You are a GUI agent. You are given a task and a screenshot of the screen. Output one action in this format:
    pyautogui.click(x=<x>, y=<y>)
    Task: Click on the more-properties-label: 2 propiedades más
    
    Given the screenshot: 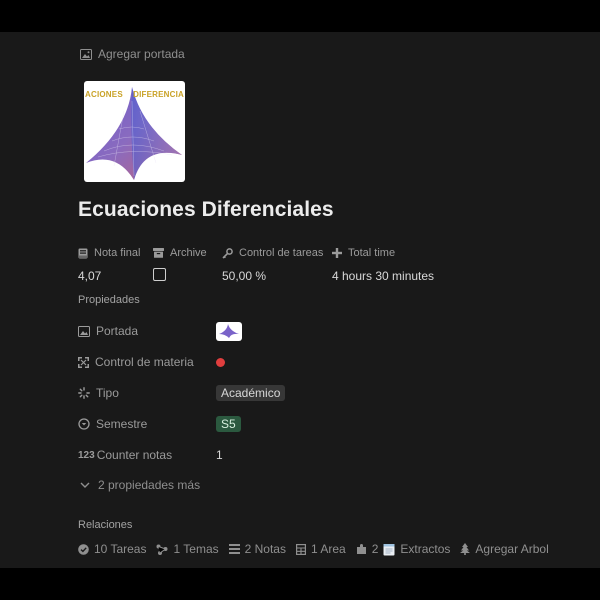 What is the action you would take?
    pyautogui.click(x=149, y=485)
    